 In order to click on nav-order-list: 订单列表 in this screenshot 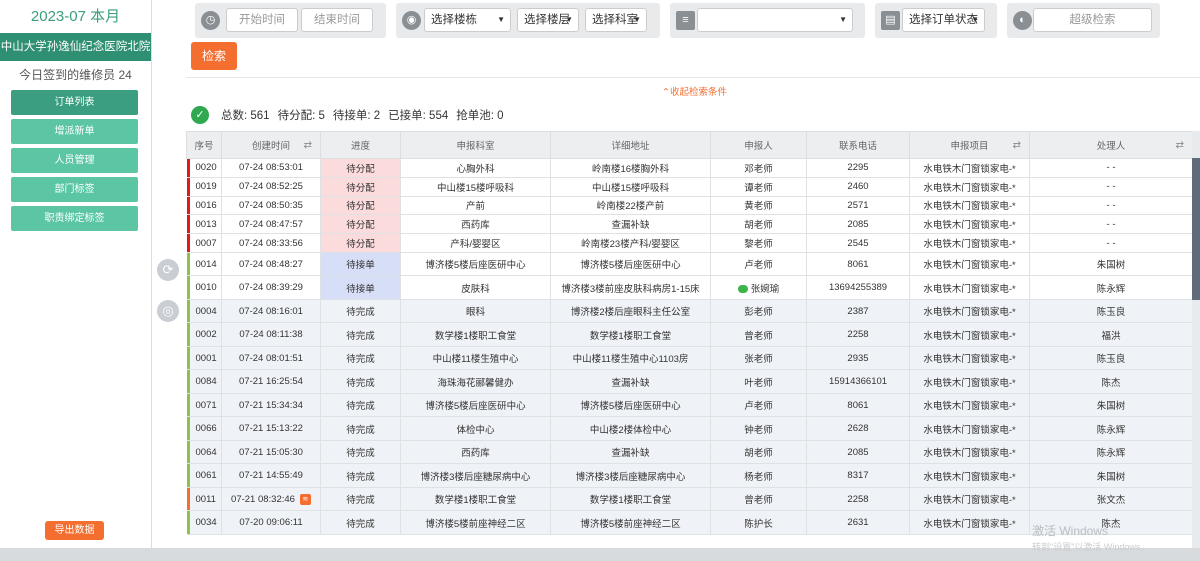, I will do `click(74, 102)`.